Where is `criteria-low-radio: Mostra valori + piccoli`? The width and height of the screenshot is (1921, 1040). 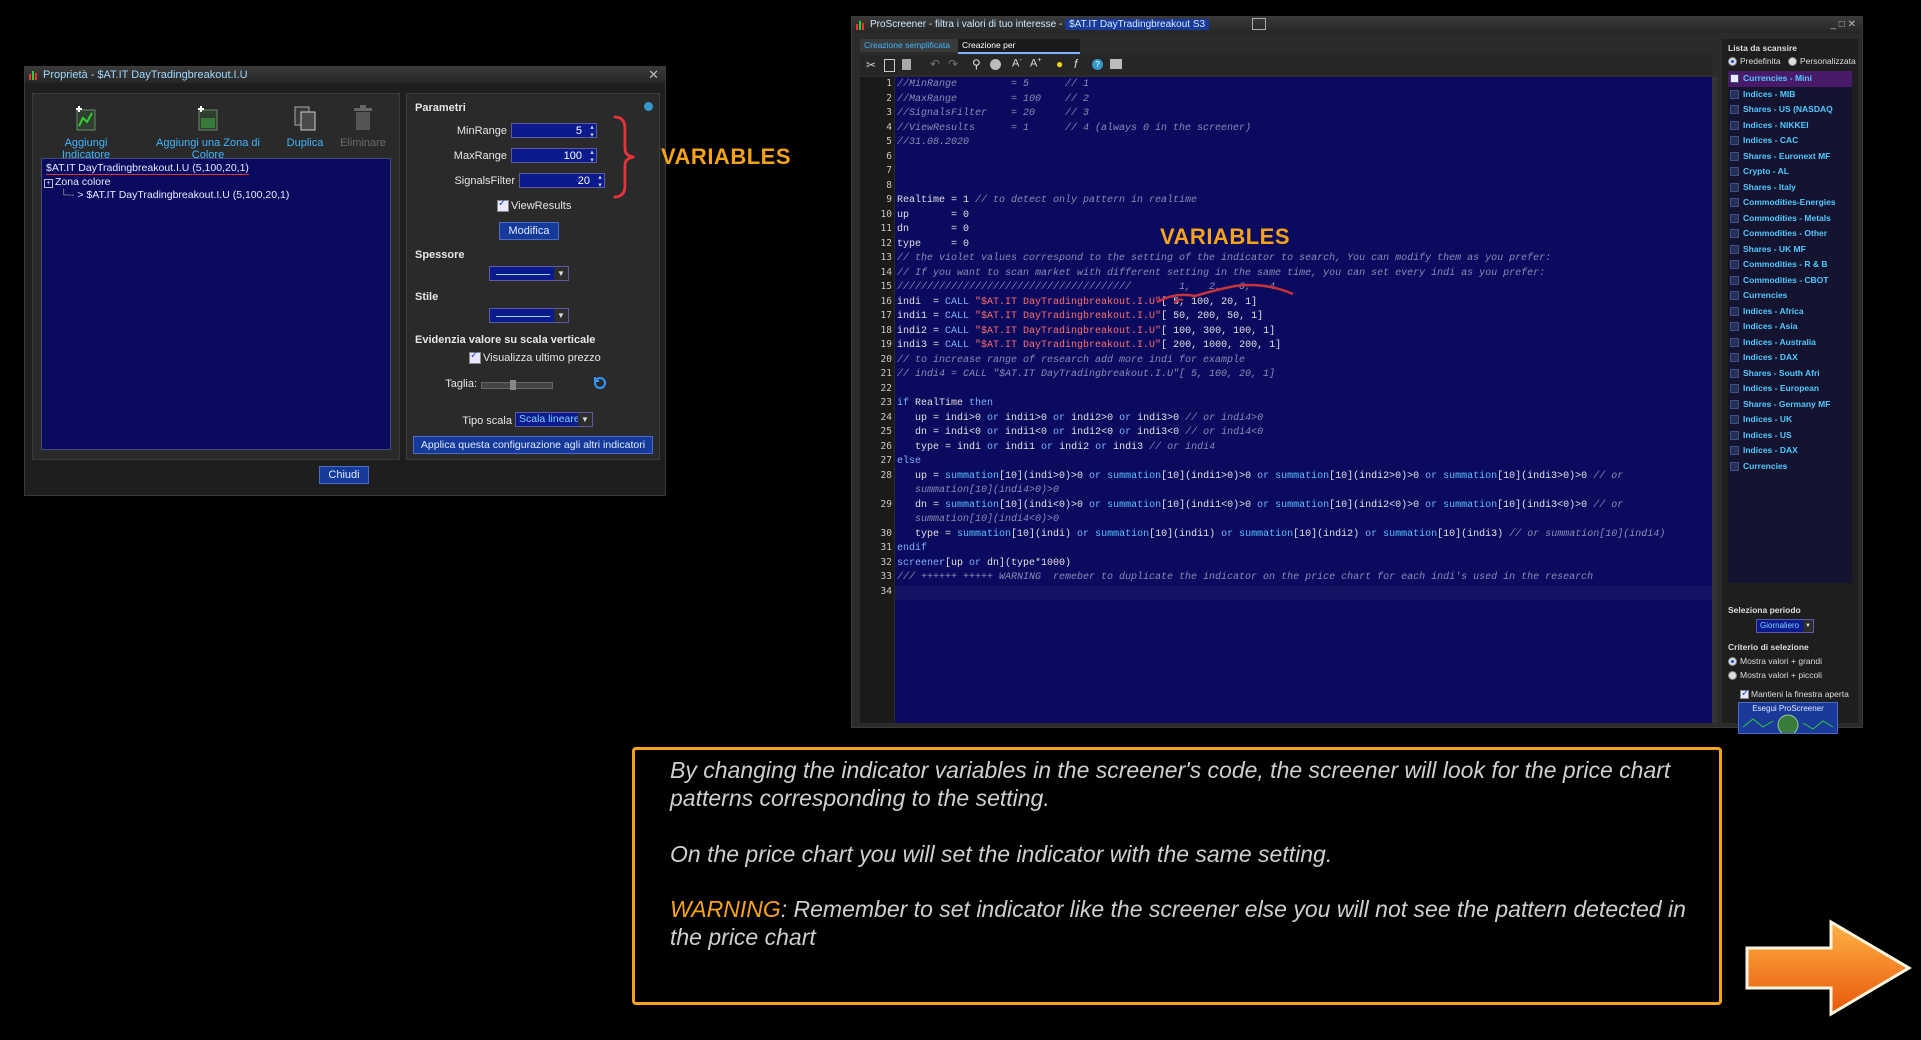
criteria-low-radio: Mostra valori + piccoli is located at coordinates (1775, 675).